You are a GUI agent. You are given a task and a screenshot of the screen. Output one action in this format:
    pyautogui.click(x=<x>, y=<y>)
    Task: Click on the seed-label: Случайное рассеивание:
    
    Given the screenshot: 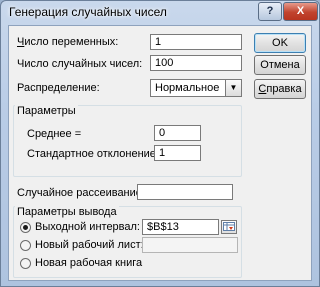 What is the action you would take?
    pyautogui.click(x=81, y=193)
    